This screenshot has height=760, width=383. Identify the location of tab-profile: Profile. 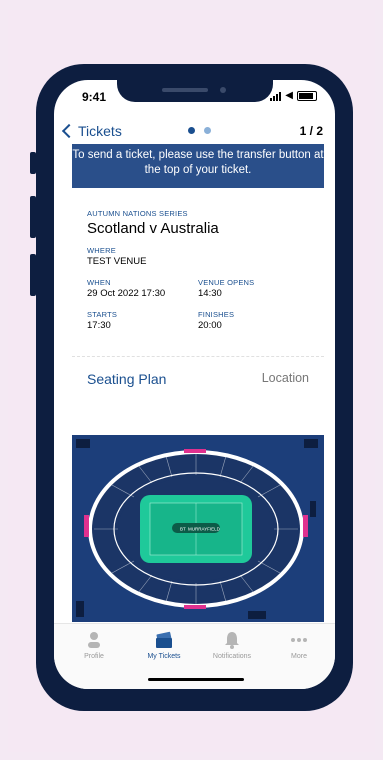
(94, 645).